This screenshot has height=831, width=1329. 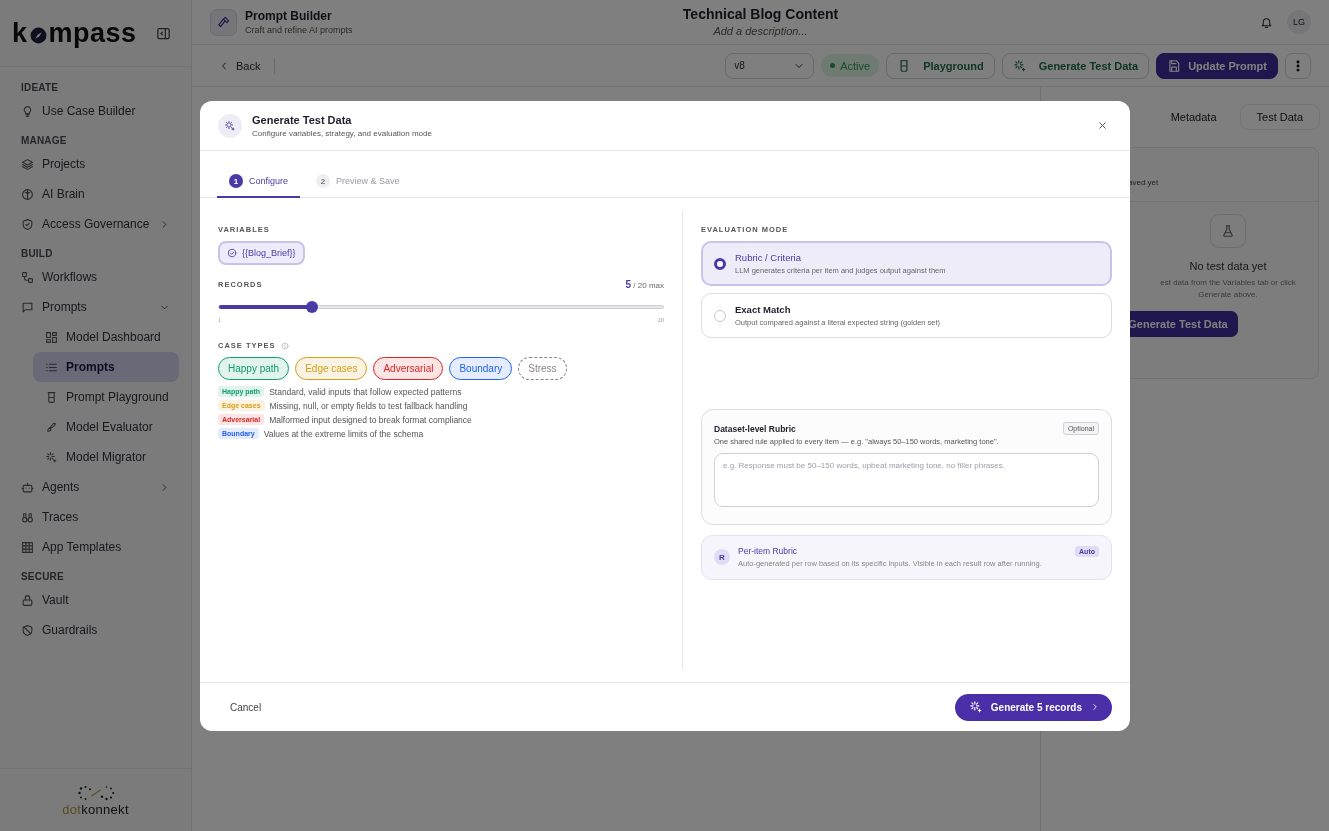 I want to click on records-reading: 5 / 20 max, so click(x=644, y=284).